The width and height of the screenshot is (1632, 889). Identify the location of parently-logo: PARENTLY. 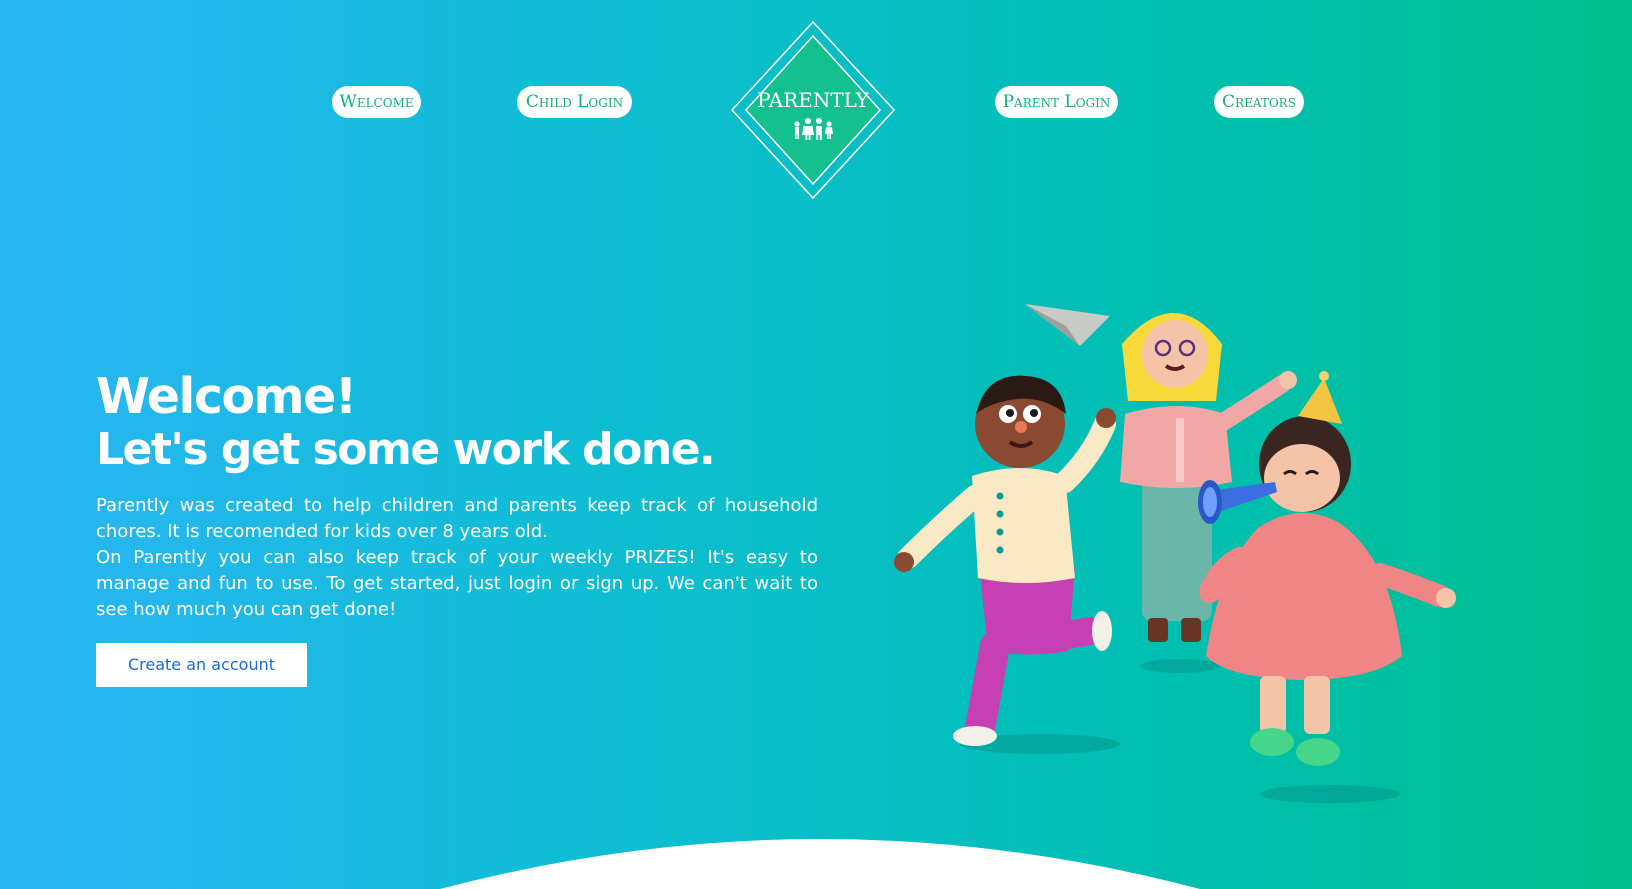
(813, 110).